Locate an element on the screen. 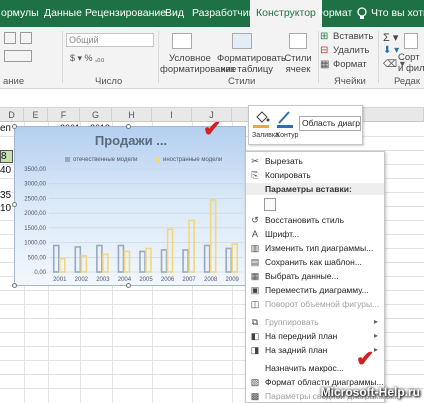 The image size is (424, 403). bring-front-icon: ◧ is located at coordinates (255, 336).